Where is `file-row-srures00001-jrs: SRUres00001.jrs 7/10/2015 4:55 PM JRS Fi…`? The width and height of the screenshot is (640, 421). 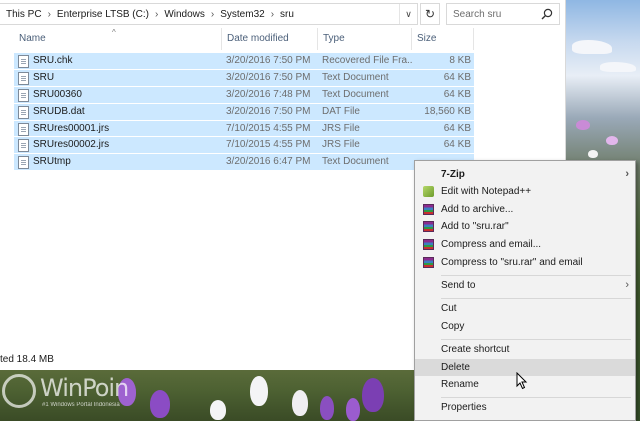 file-row-srures00001-jrs: SRUres00001.jrs 7/10/2015 4:55 PM JRS Fi… is located at coordinates (244, 129).